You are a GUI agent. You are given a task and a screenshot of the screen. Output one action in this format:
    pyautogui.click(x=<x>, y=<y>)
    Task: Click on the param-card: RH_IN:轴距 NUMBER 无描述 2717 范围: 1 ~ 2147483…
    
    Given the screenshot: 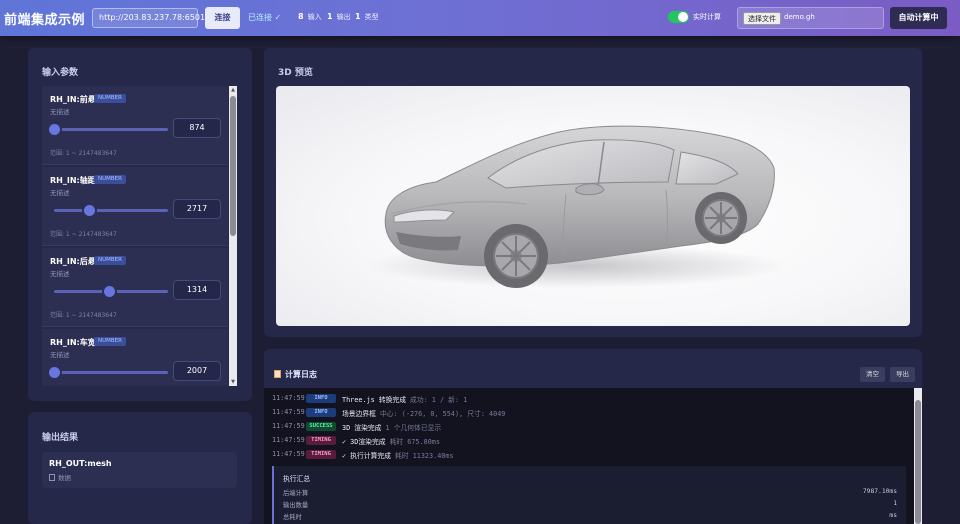 What is the action you would take?
    pyautogui.click(x=135, y=206)
    